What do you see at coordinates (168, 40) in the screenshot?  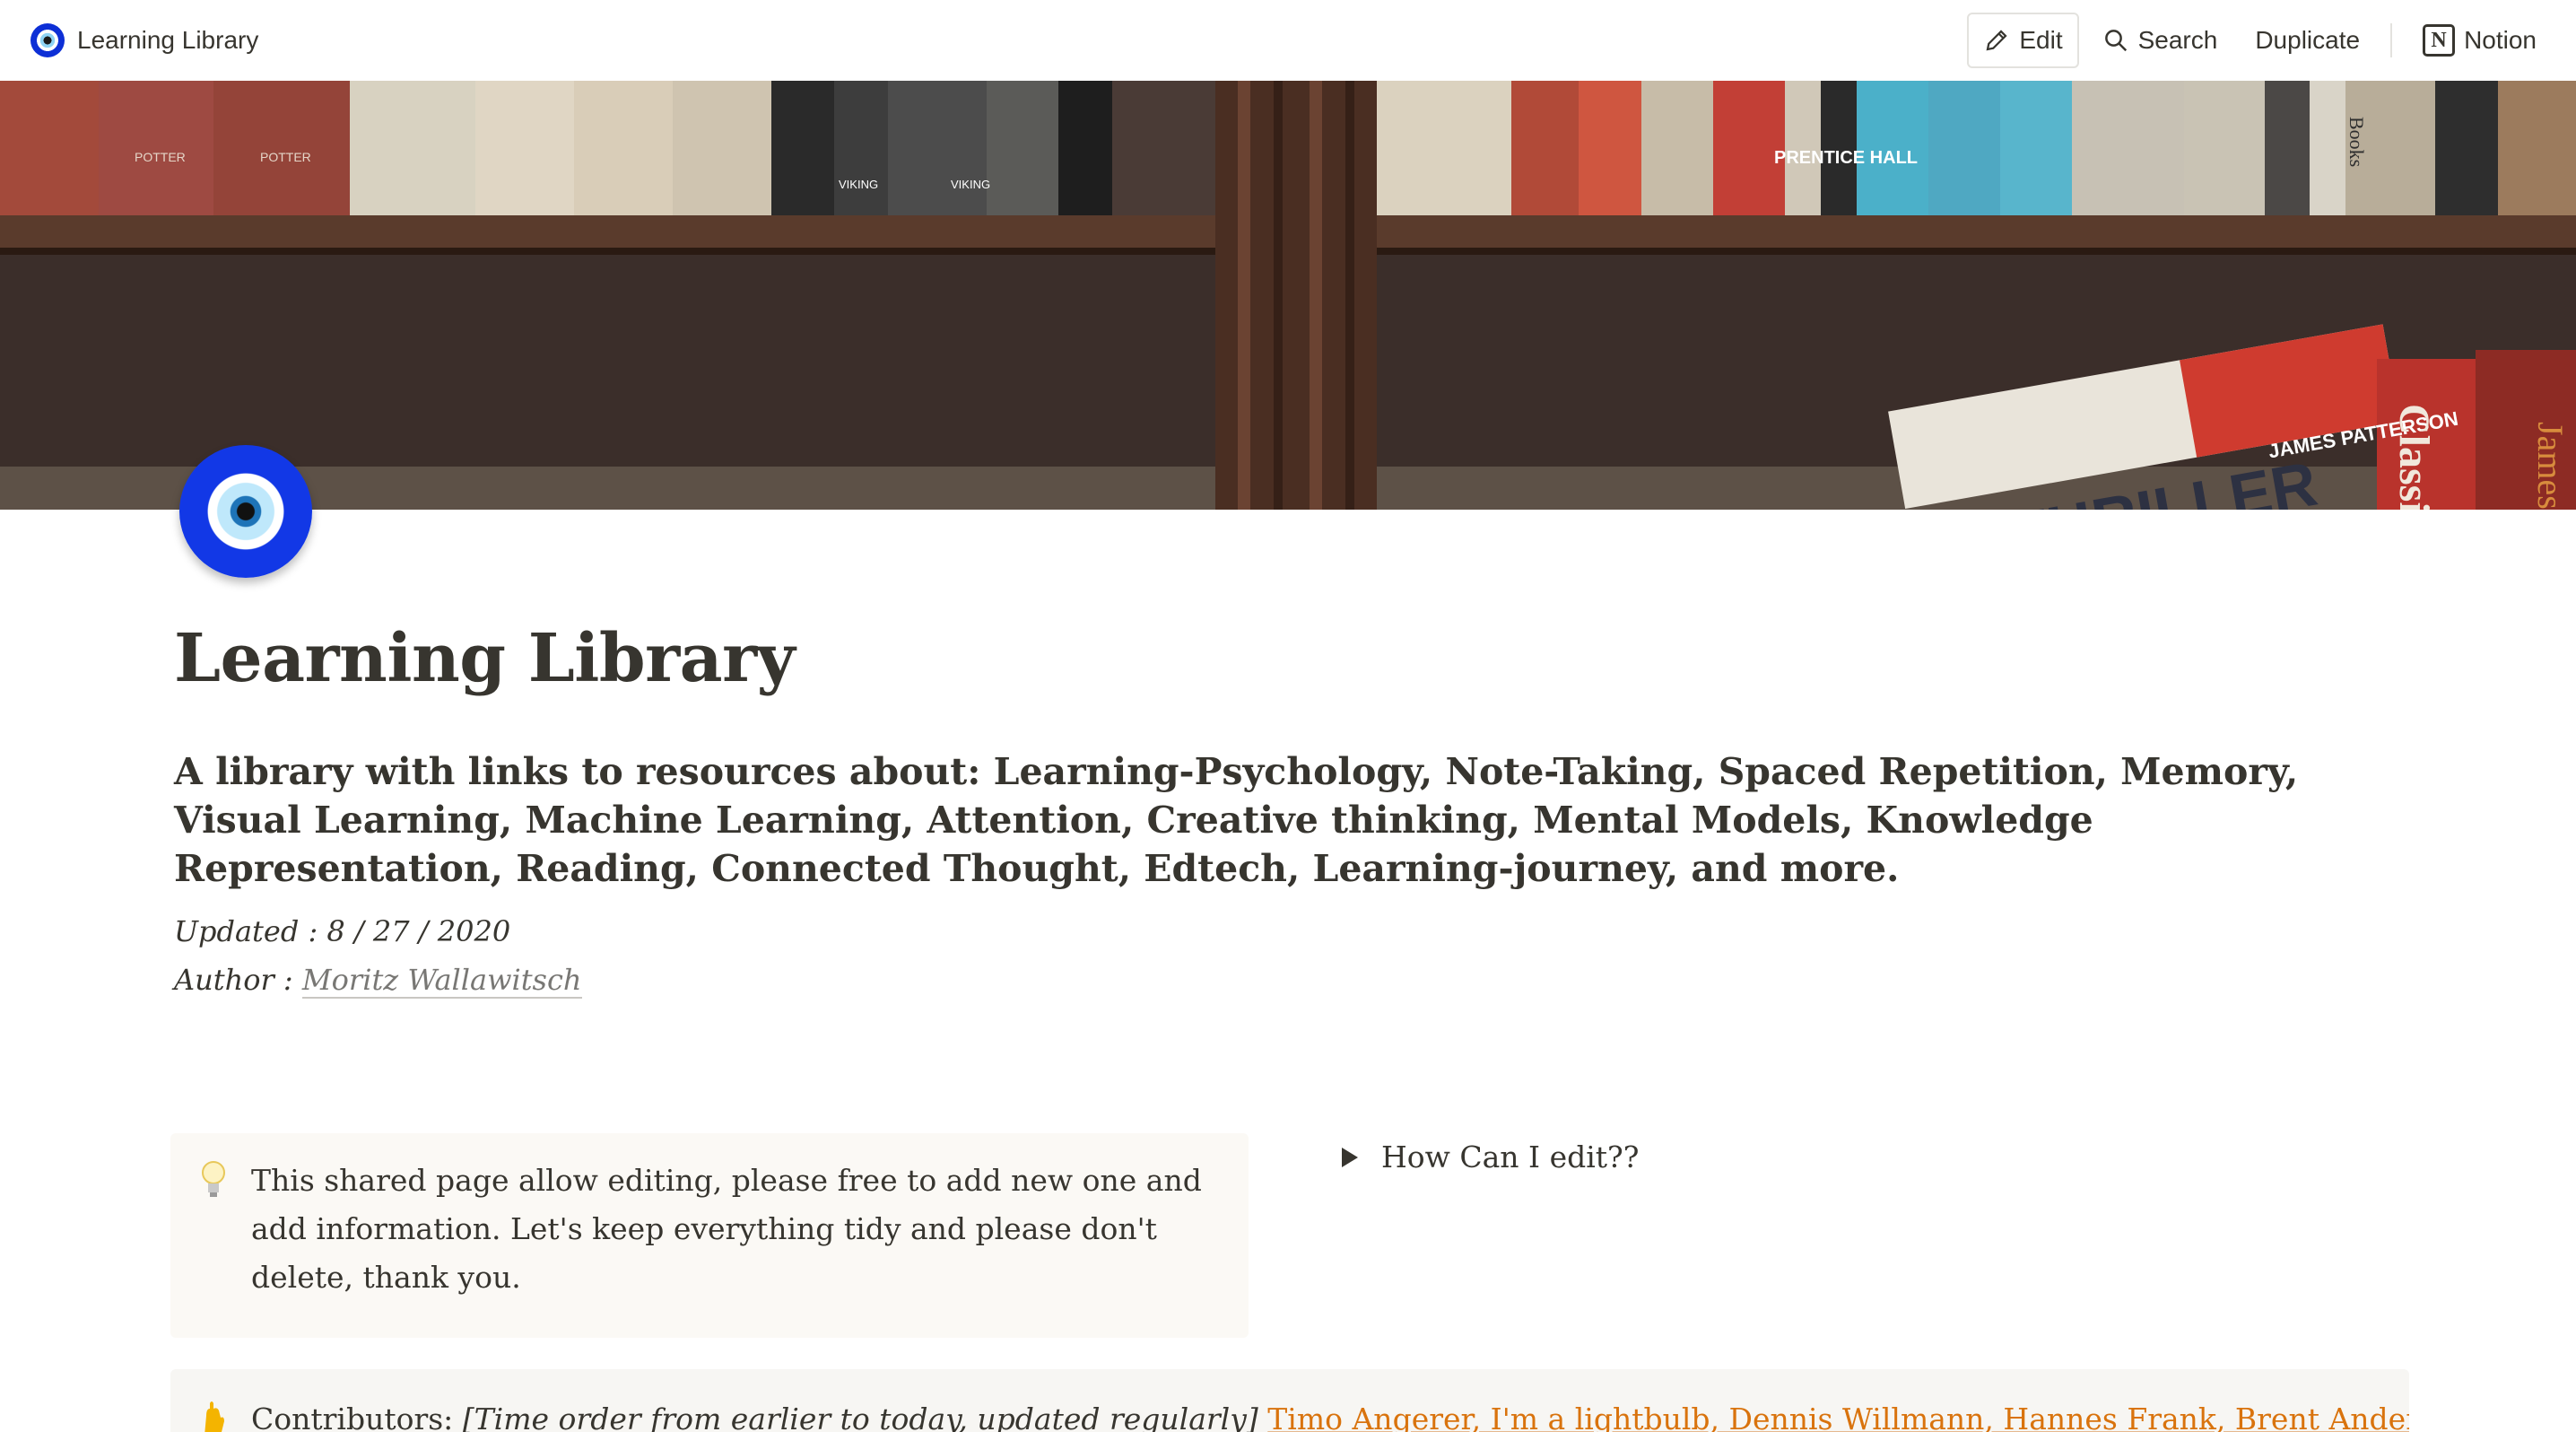 I see `breadcrumb-title: Learning Library` at bounding box center [168, 40].